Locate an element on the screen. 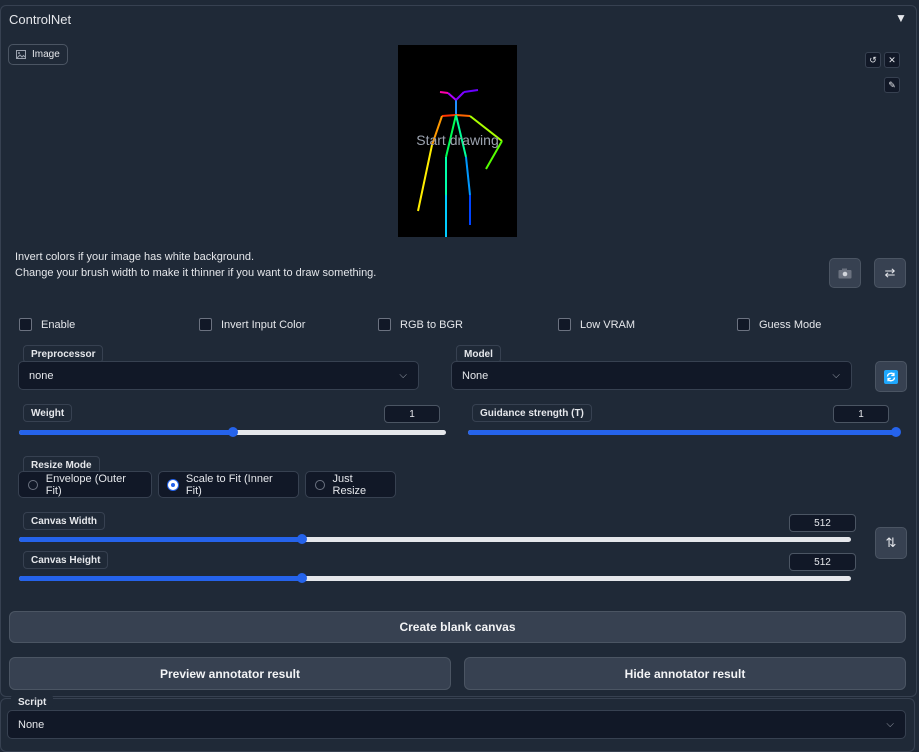 Image resolution: width=919 pixels, height=752 pixels. refresh-models-button is located at coordinates (891, 376).